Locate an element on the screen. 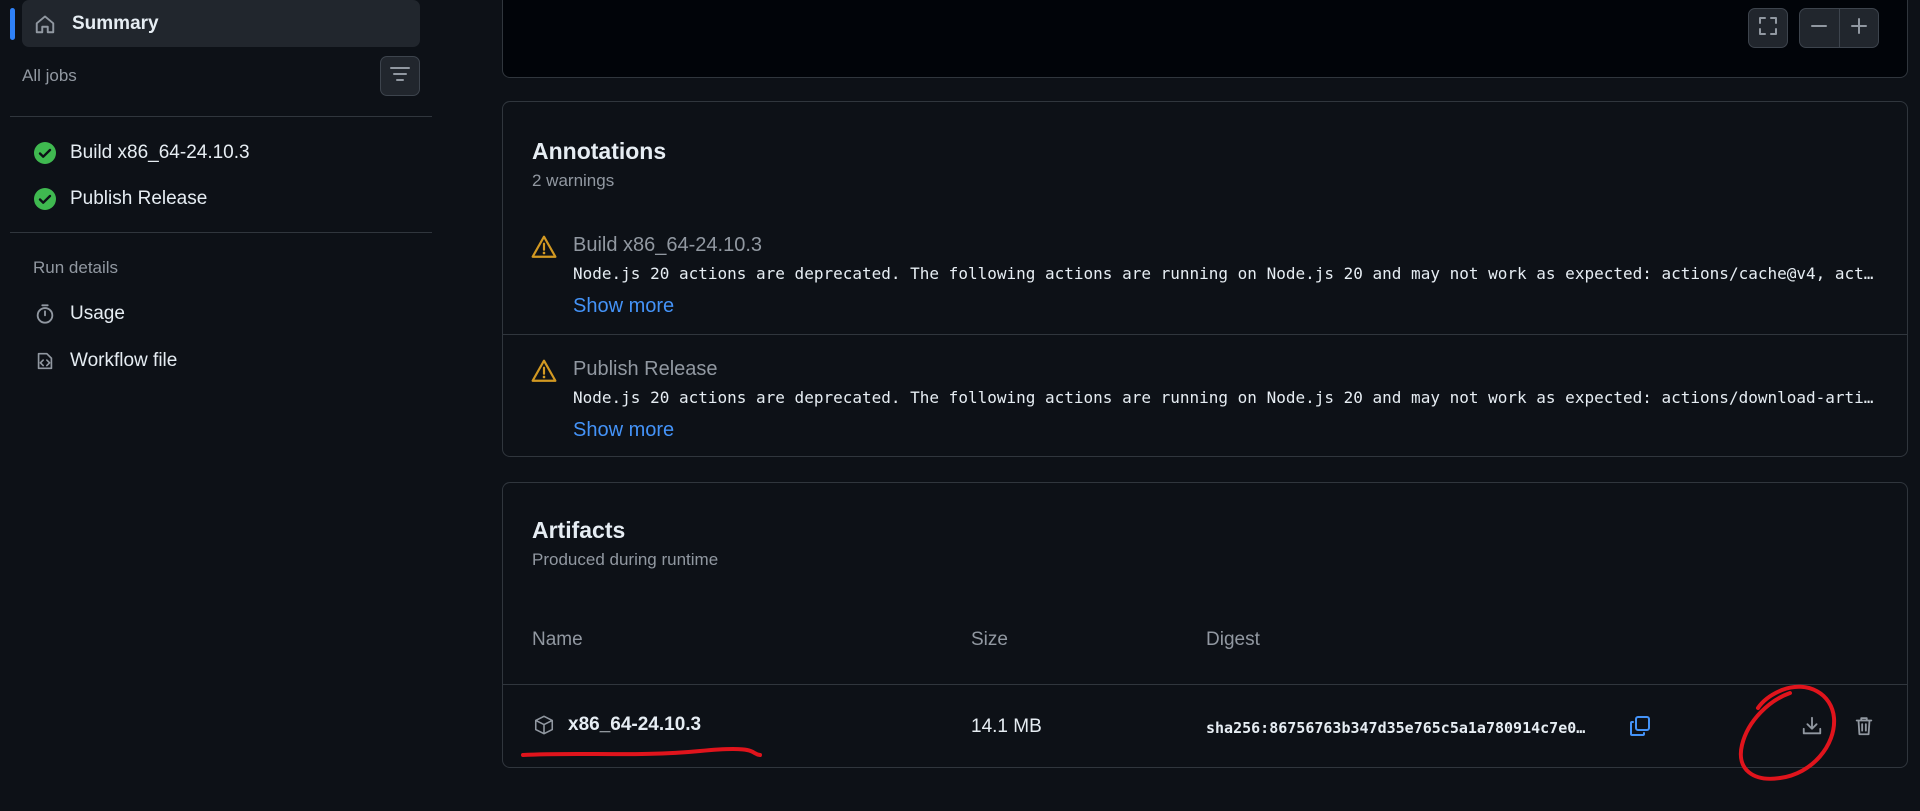 This screenshot has width=1920, height=811. annotation-title: Publish Release is located at coordinates (645, 369).